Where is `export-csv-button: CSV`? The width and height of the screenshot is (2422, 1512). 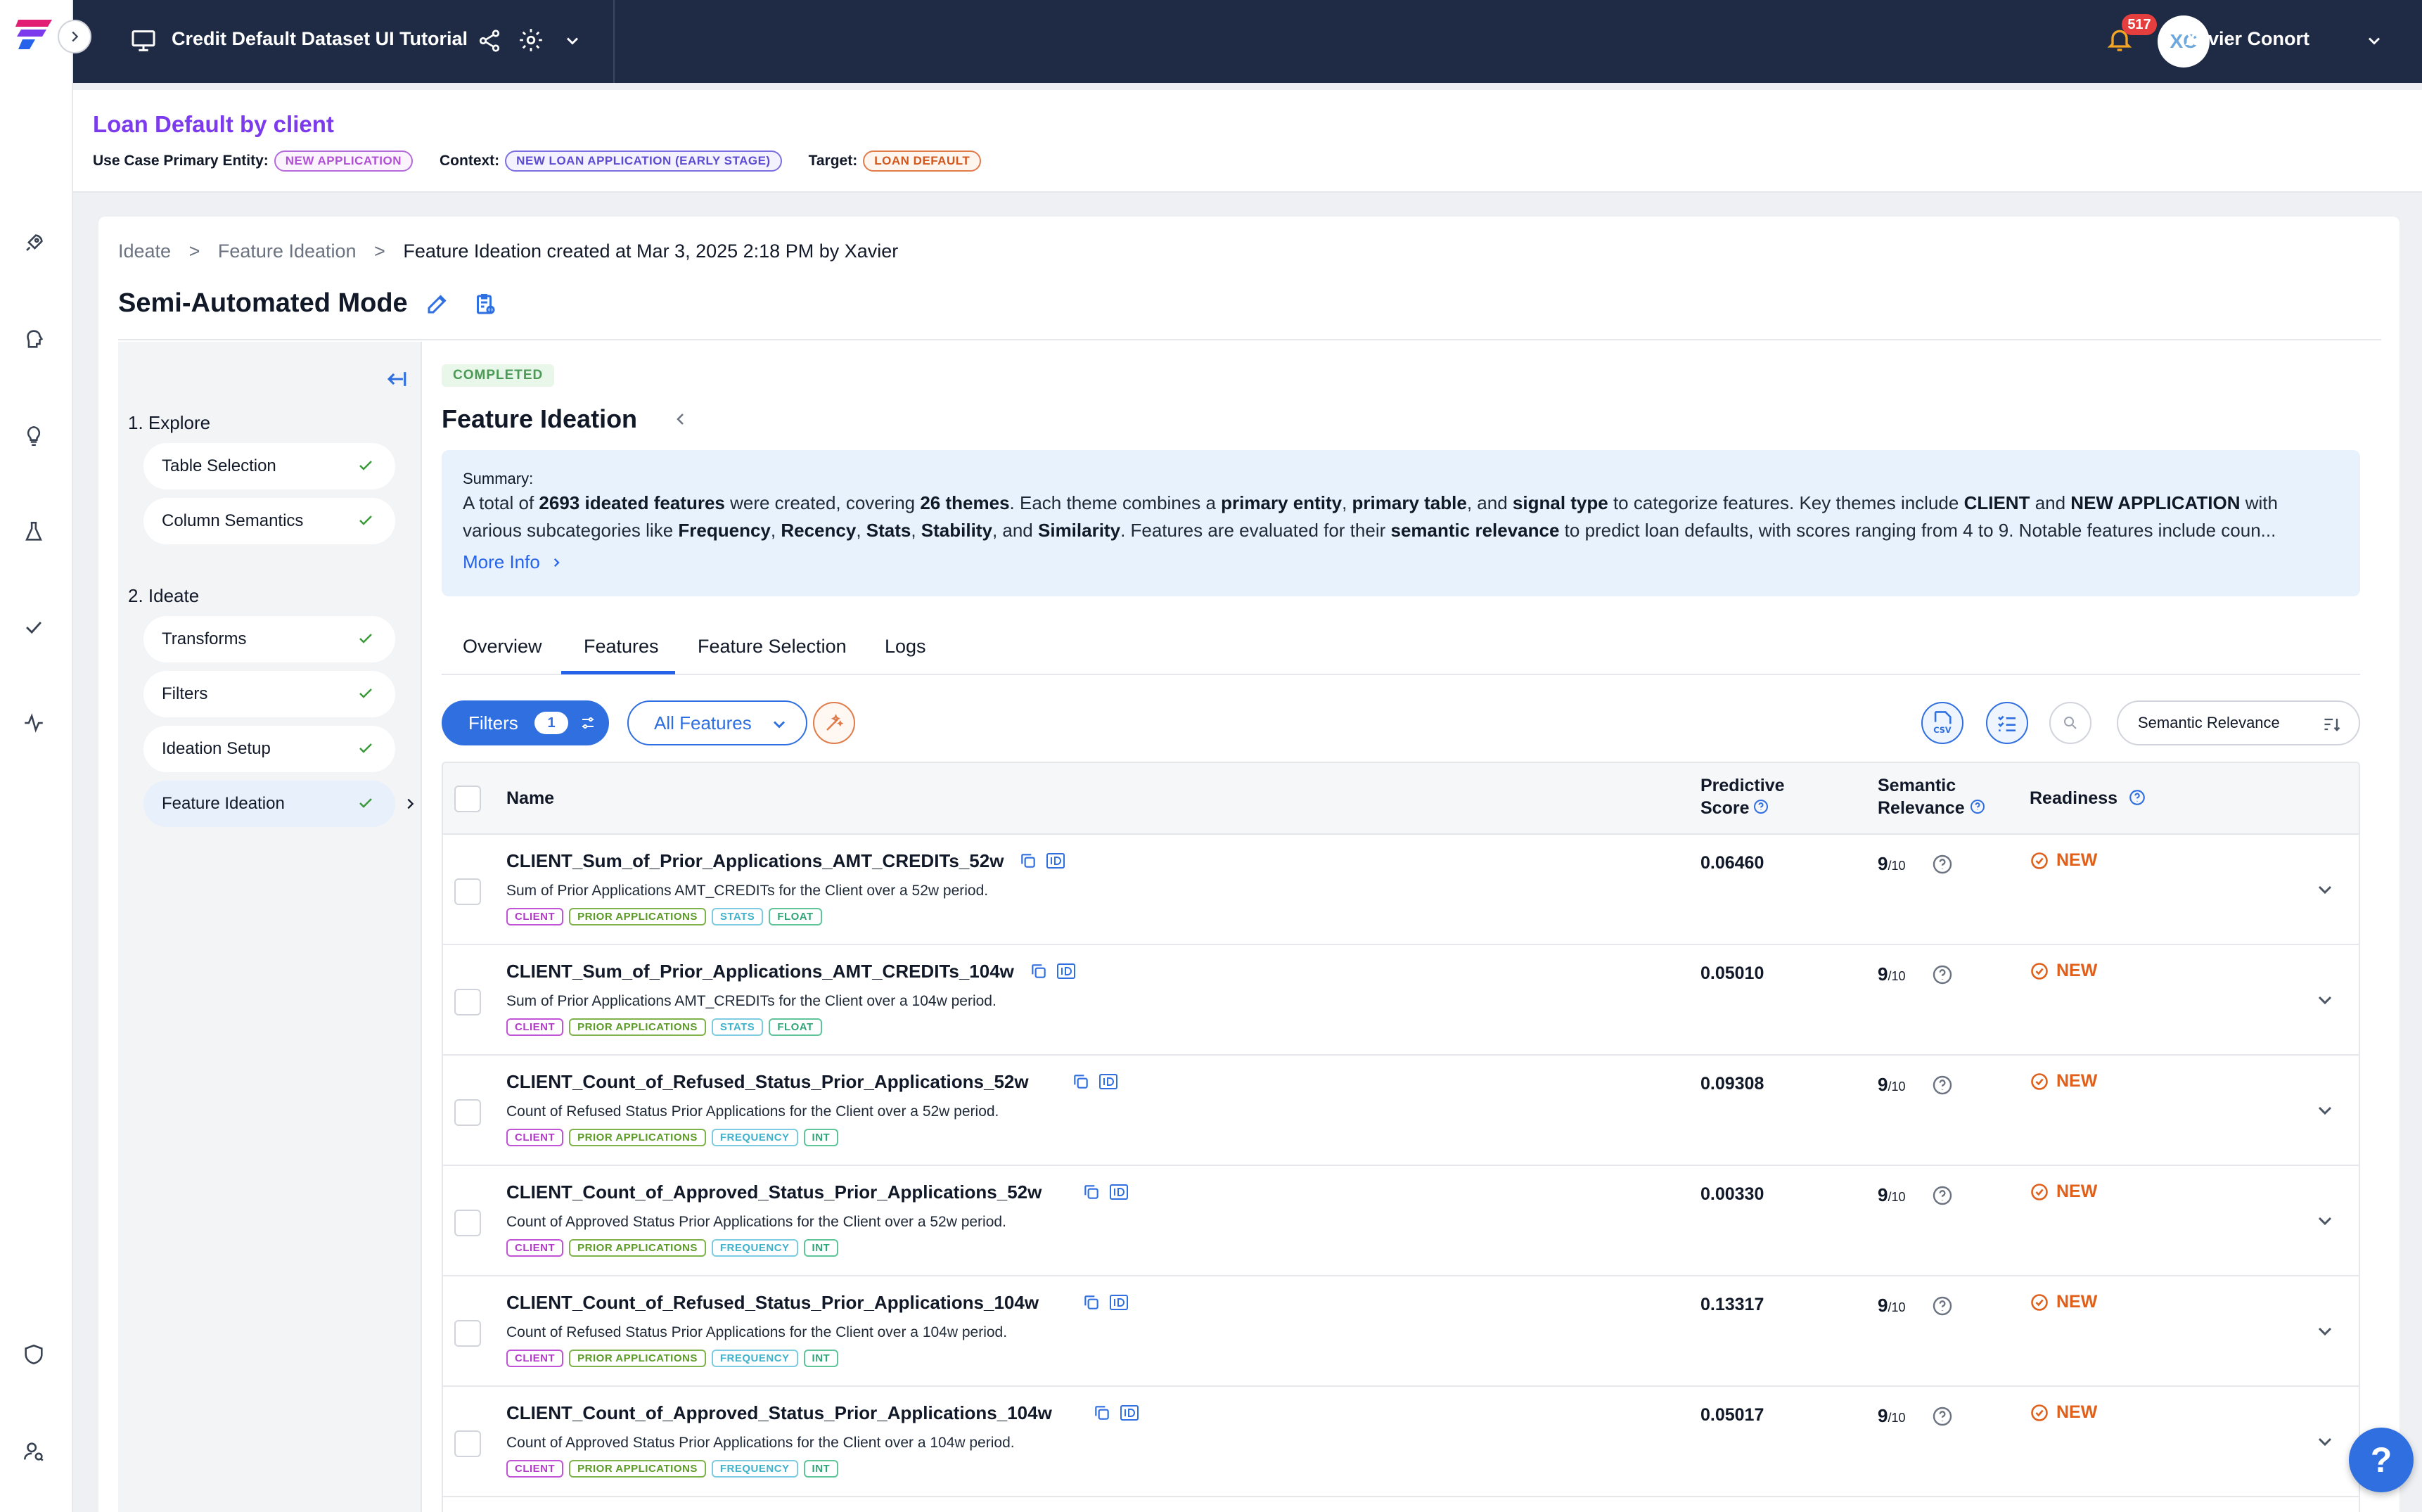
export-csv-button: CSV is located at coordinates (1942, 723).